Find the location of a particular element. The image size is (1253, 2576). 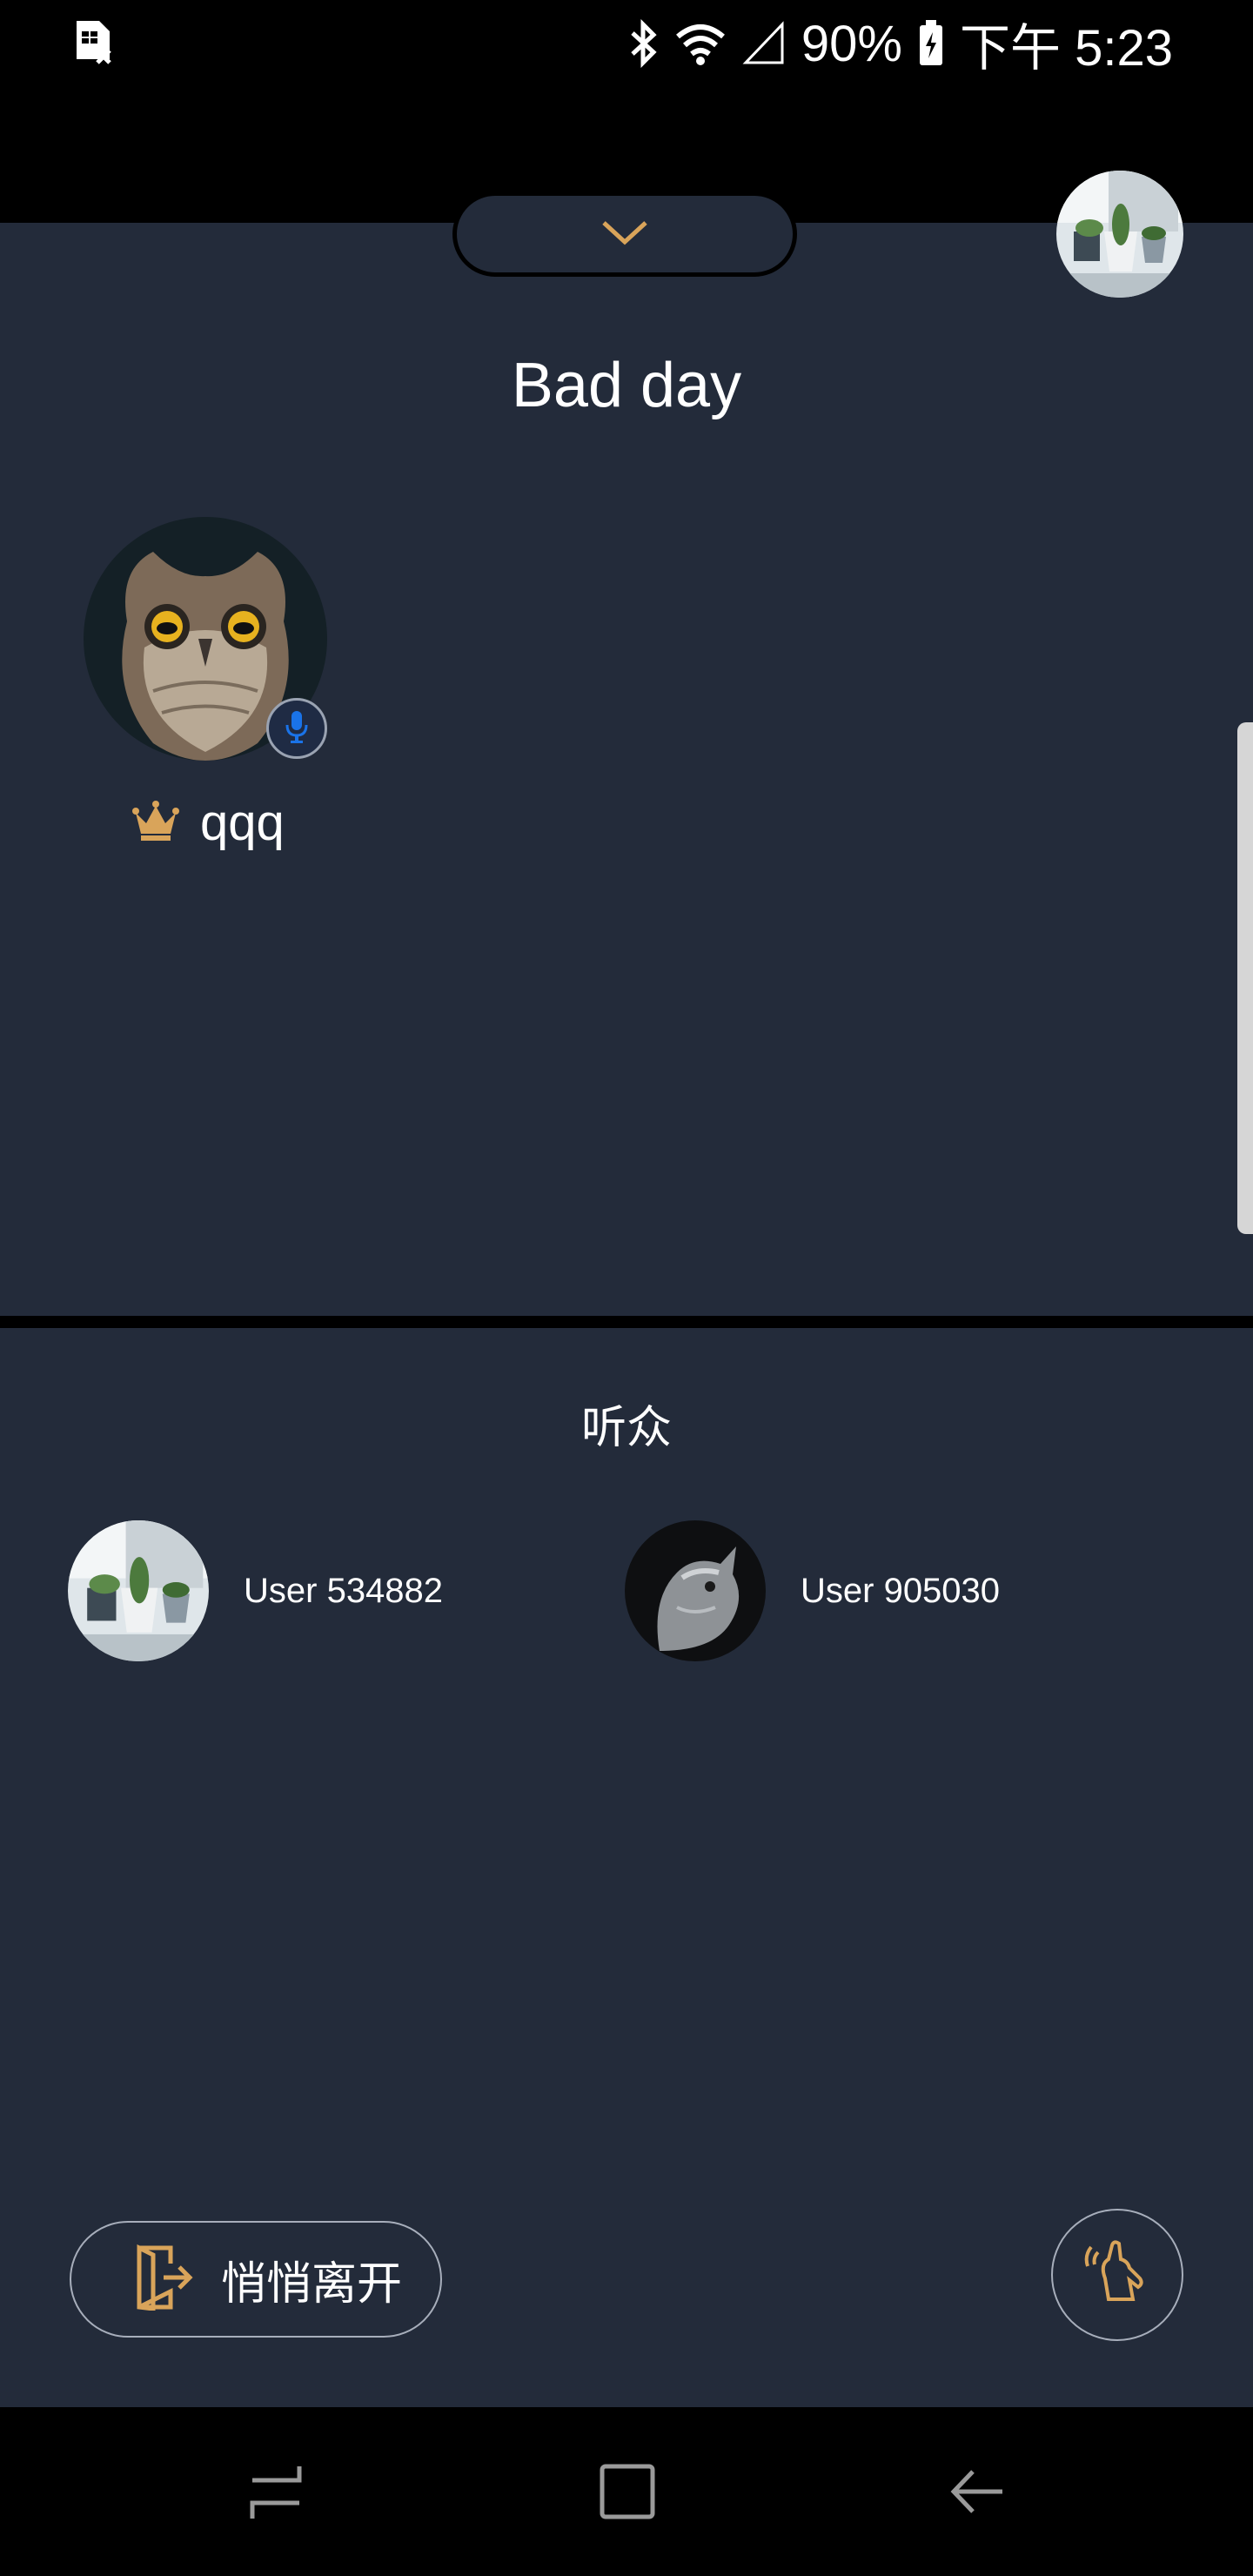

home-button is located at coordinates (627, 2493).